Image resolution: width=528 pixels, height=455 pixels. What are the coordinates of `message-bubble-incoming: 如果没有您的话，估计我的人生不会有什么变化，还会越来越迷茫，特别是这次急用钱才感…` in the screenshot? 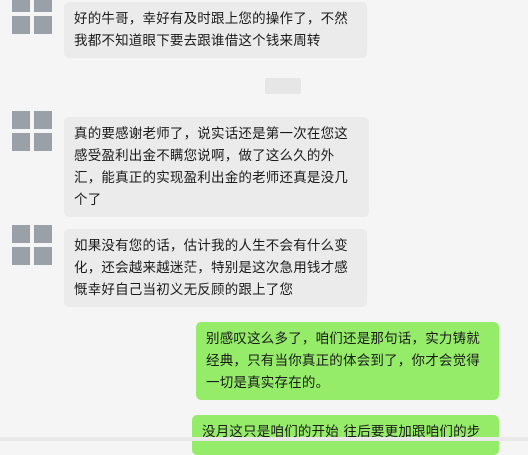 It's located at (215, 268).